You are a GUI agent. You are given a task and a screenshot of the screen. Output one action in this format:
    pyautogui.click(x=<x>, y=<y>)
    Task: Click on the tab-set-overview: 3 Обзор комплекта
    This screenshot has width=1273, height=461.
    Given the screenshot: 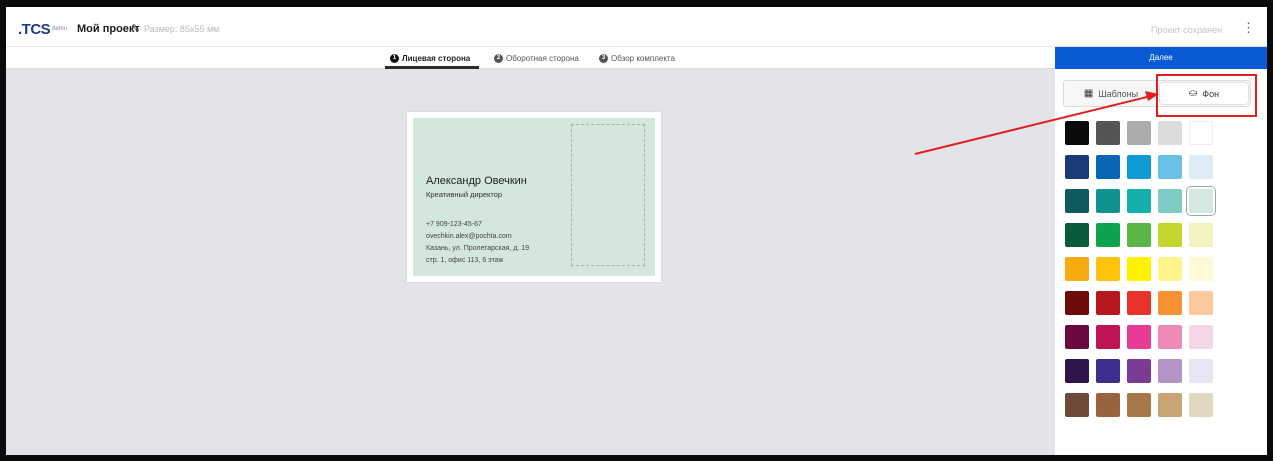 What is the action you would take?
    pyautogui.click(x=637, y=58)
    